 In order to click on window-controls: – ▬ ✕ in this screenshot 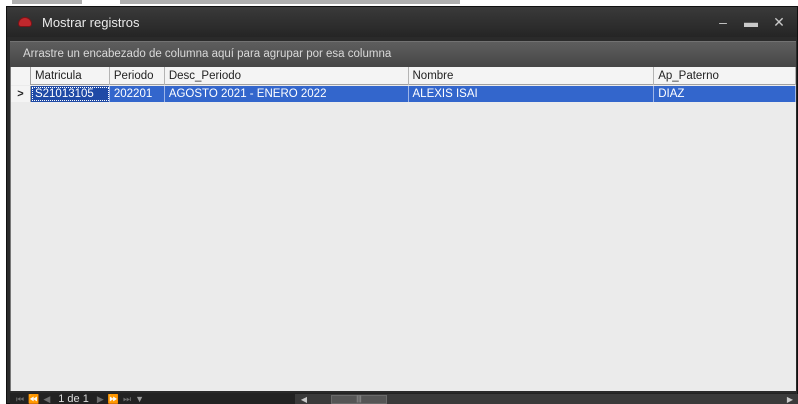, I will do `click(751, 22)`.